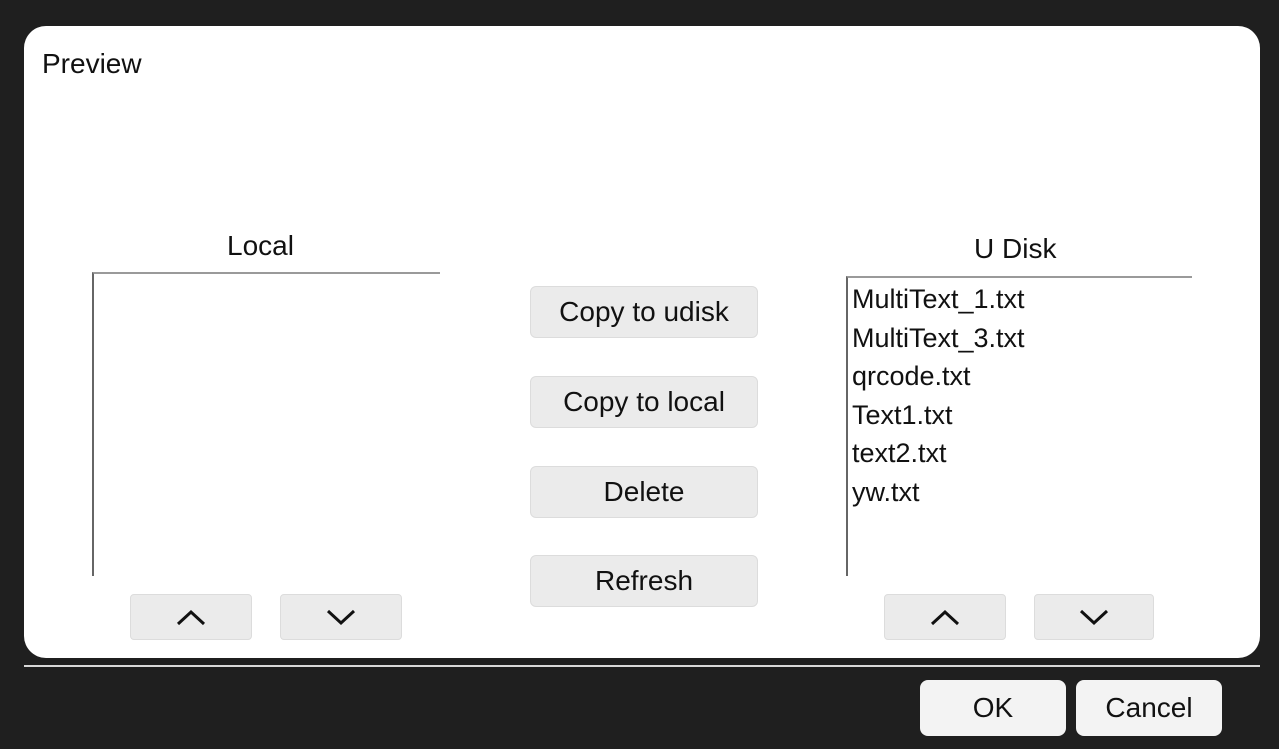 This screenshot has height=749, width=1279. I want to click on local-file-list, so click(266, 424).